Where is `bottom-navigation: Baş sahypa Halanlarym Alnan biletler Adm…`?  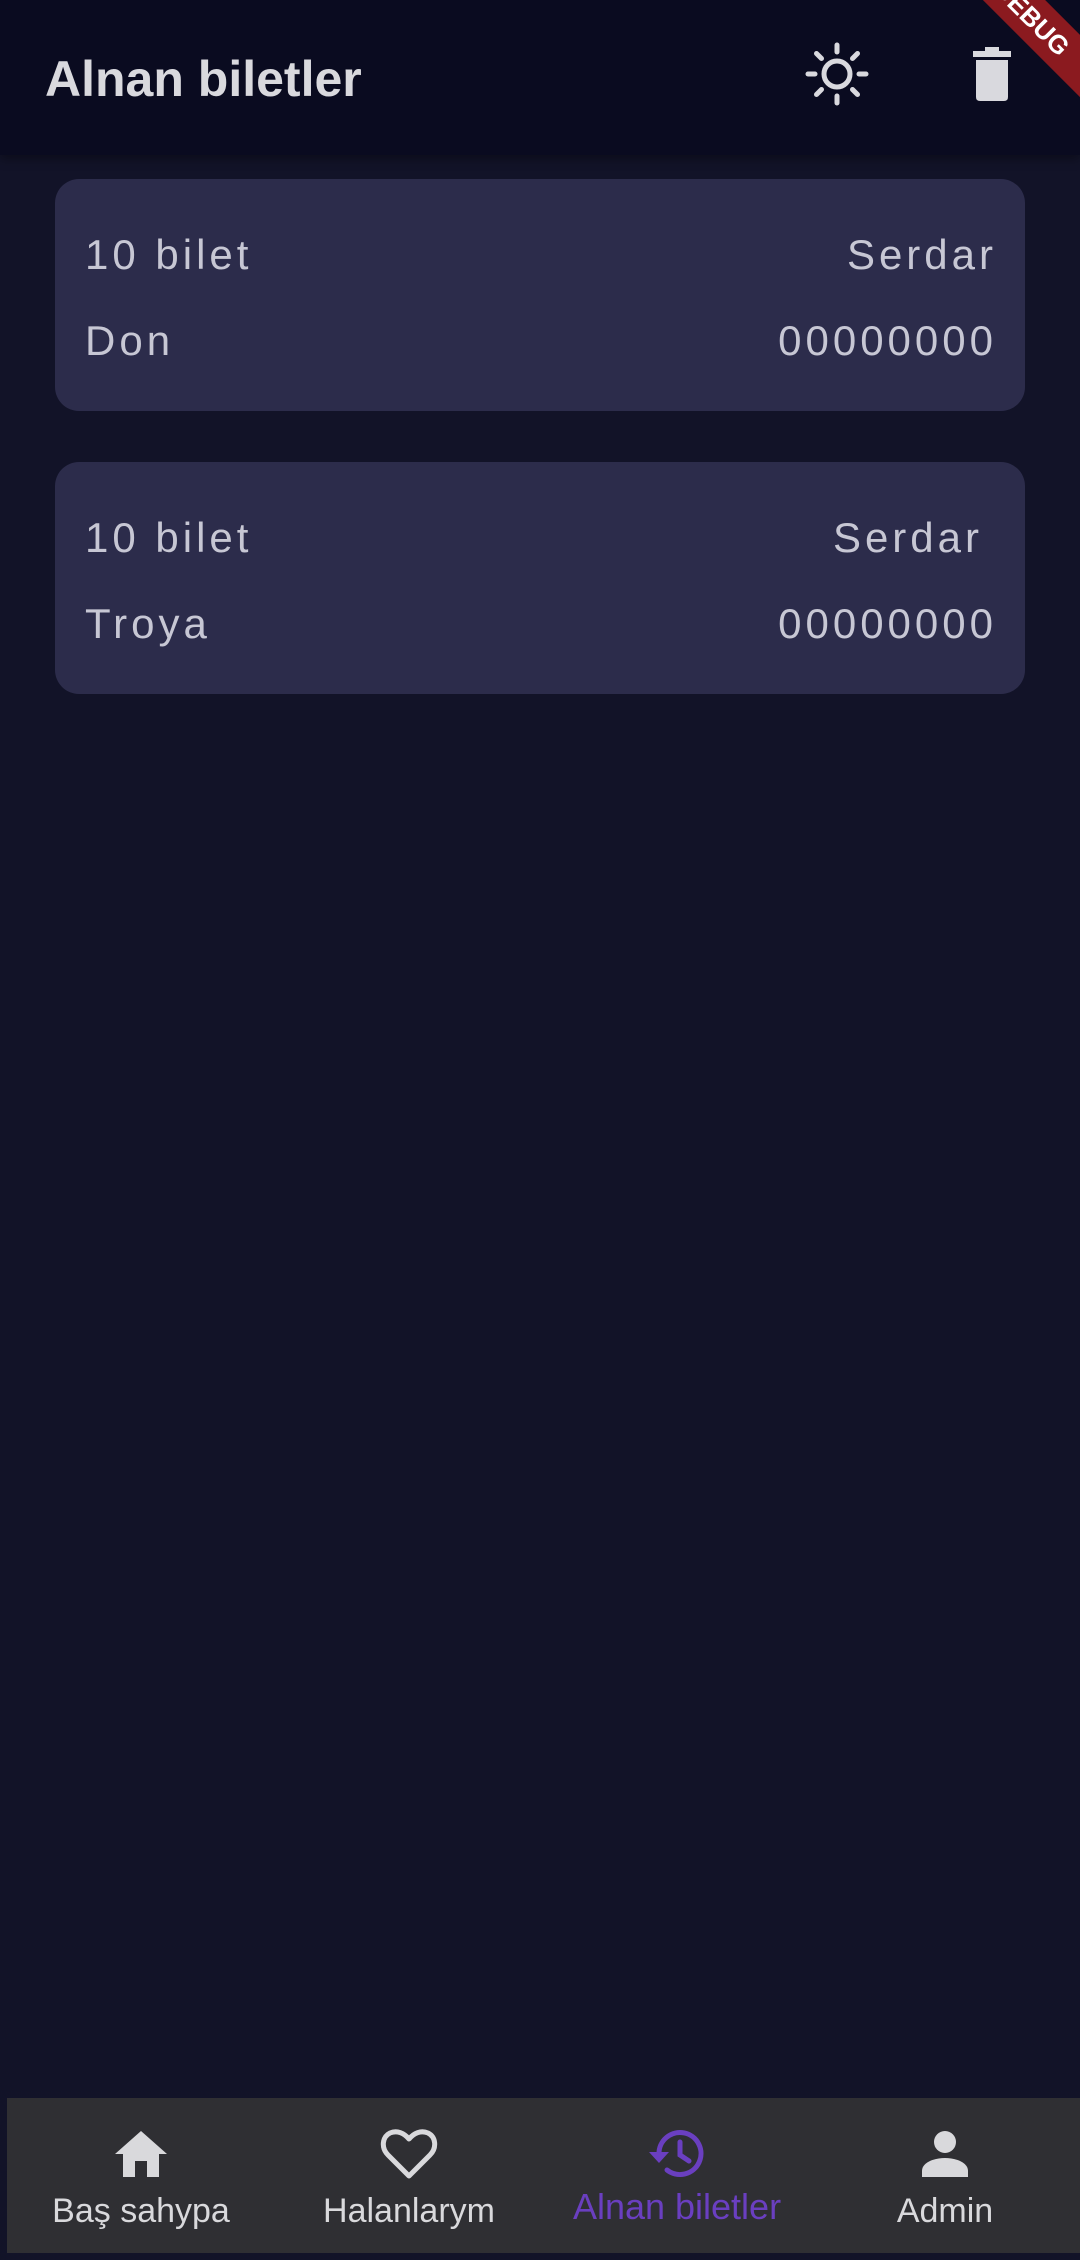 bottom-navigation: Baş sahypa Halanlarym Alnan biletler Adm… is located at coordinates (543, 2175).